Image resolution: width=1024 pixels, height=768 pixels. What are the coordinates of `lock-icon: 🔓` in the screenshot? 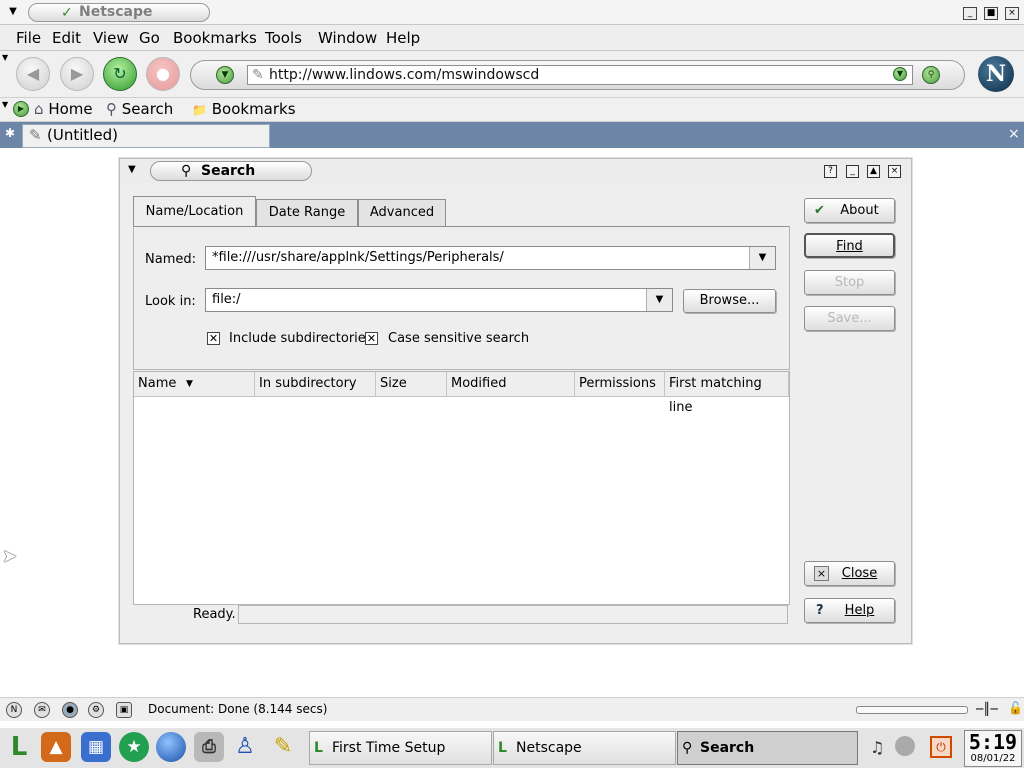 It's located at (1015, 708).